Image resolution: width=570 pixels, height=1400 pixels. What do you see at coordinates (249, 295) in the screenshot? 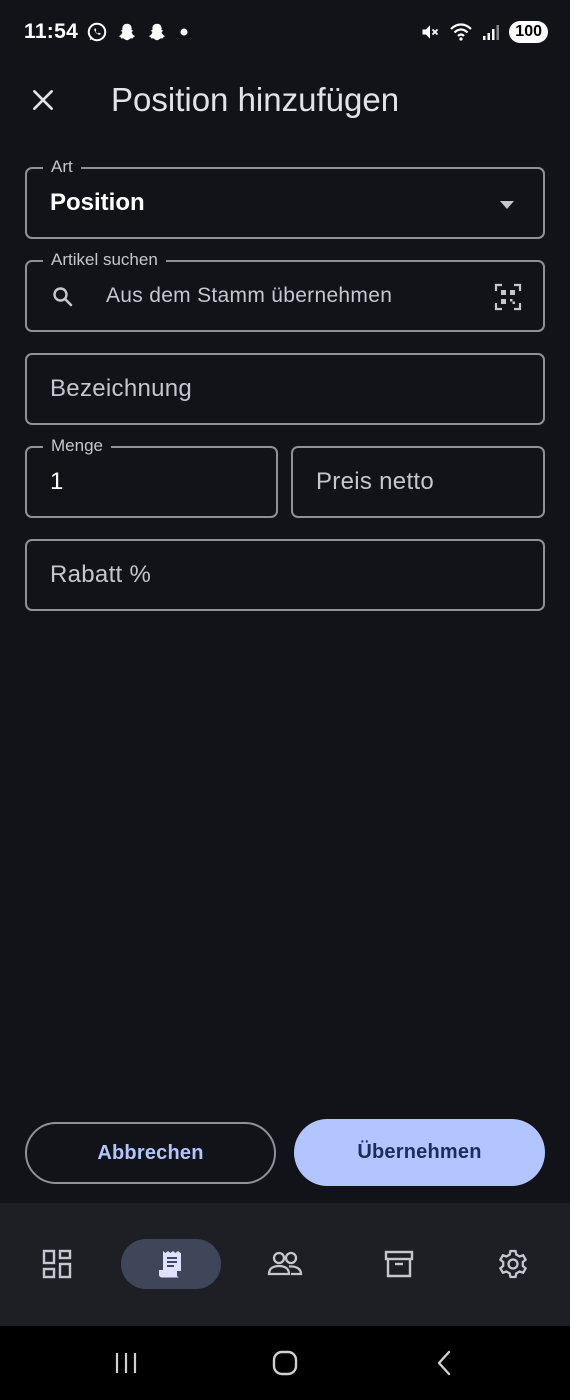
I see `article-search-placeholder: Aus dem Stamm übernehmen` at bounding box center [249, 295].